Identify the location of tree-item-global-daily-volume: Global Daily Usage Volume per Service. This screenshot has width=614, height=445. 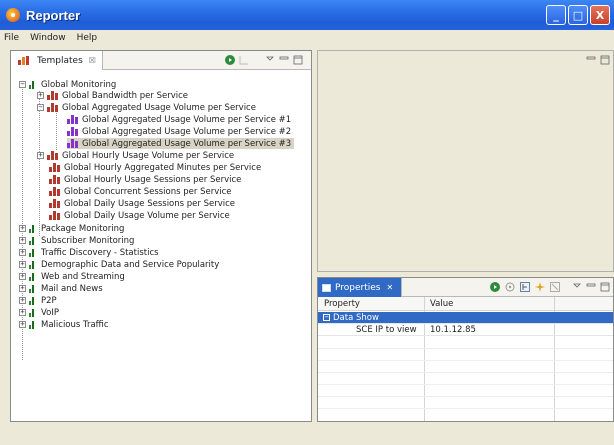
(139, 215).